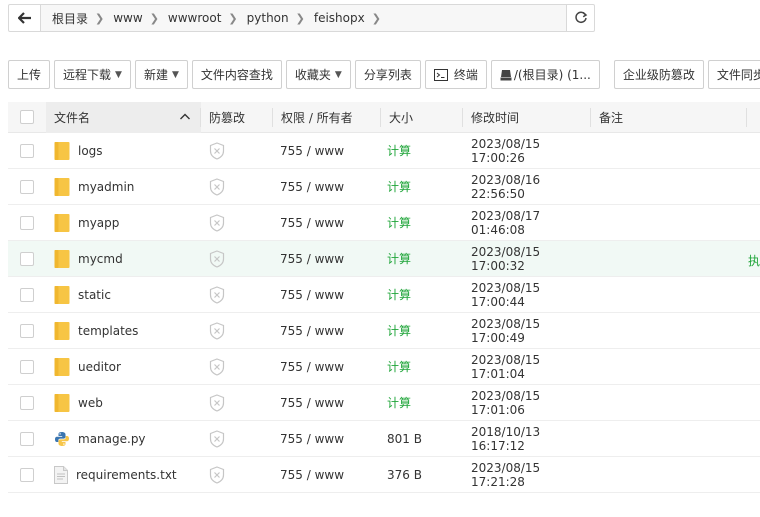  Describe the element at coordinates (77, 18) in the screenshot. I see `breadcrumb-item: 根目录 ❯` at that location.